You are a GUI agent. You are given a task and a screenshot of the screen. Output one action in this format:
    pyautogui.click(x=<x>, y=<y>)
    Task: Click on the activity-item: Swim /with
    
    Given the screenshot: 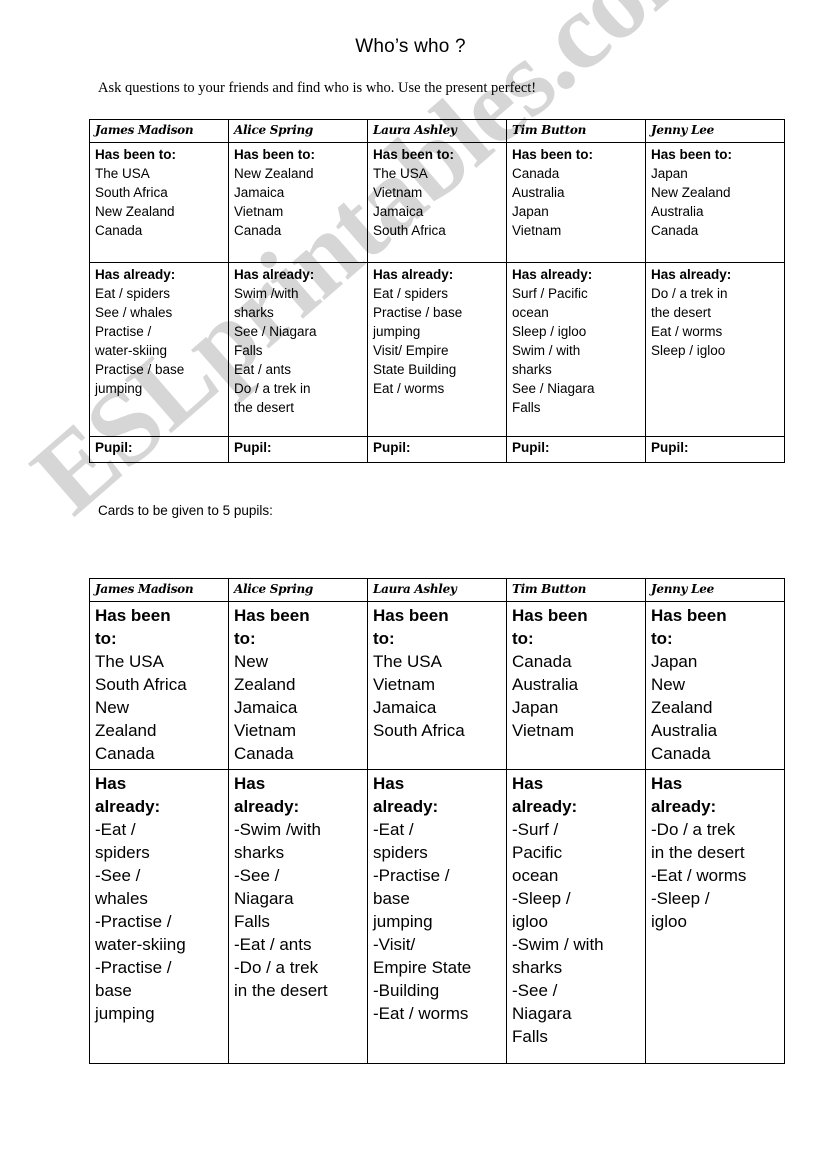 What is the action you would take?
    pyautogui.click(x=266, y=293)
    